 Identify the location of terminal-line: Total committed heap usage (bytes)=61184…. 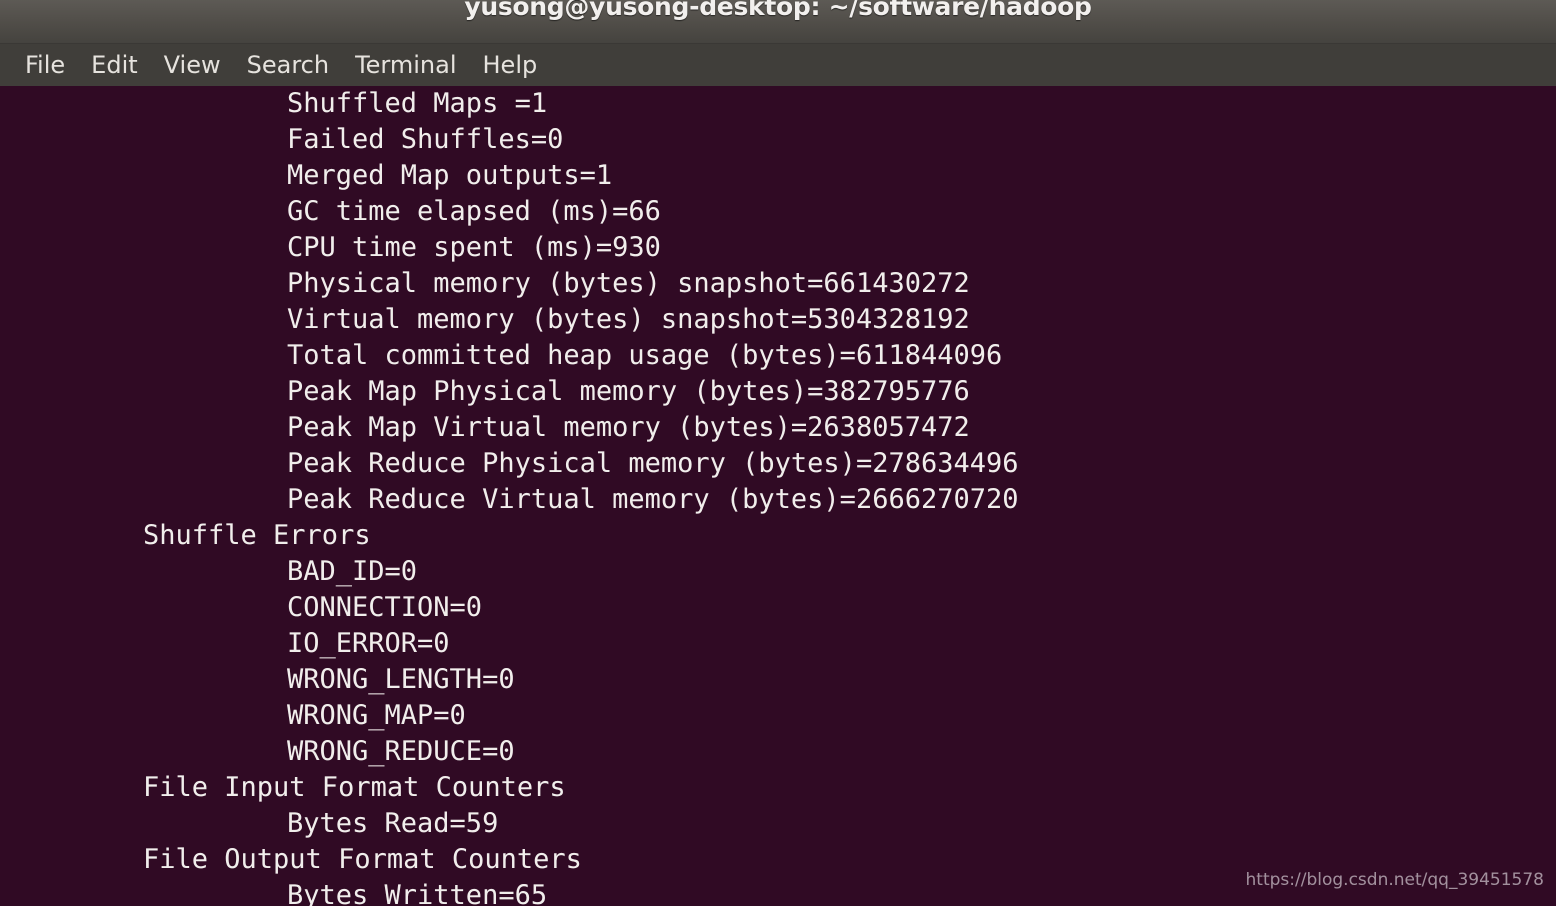
(645, 355).